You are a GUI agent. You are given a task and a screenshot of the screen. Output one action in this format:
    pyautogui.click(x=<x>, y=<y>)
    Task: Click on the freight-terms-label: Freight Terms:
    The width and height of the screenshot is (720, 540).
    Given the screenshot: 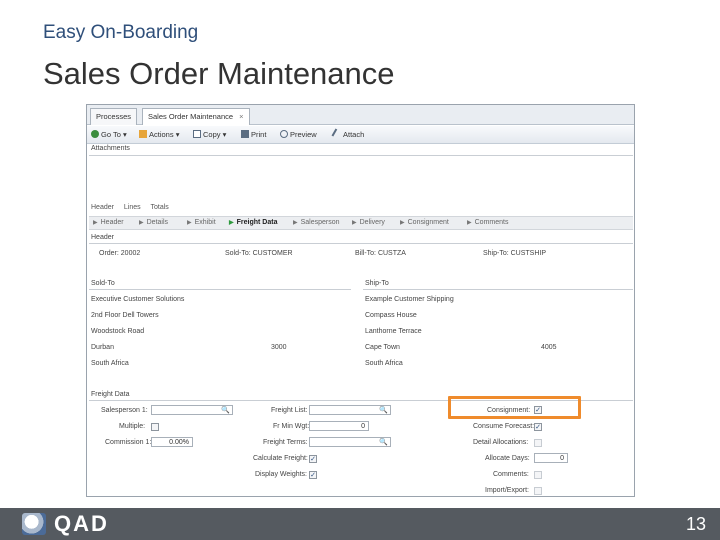 What is the action you would take?
    pyautogui.click(x=285, y=442)
    